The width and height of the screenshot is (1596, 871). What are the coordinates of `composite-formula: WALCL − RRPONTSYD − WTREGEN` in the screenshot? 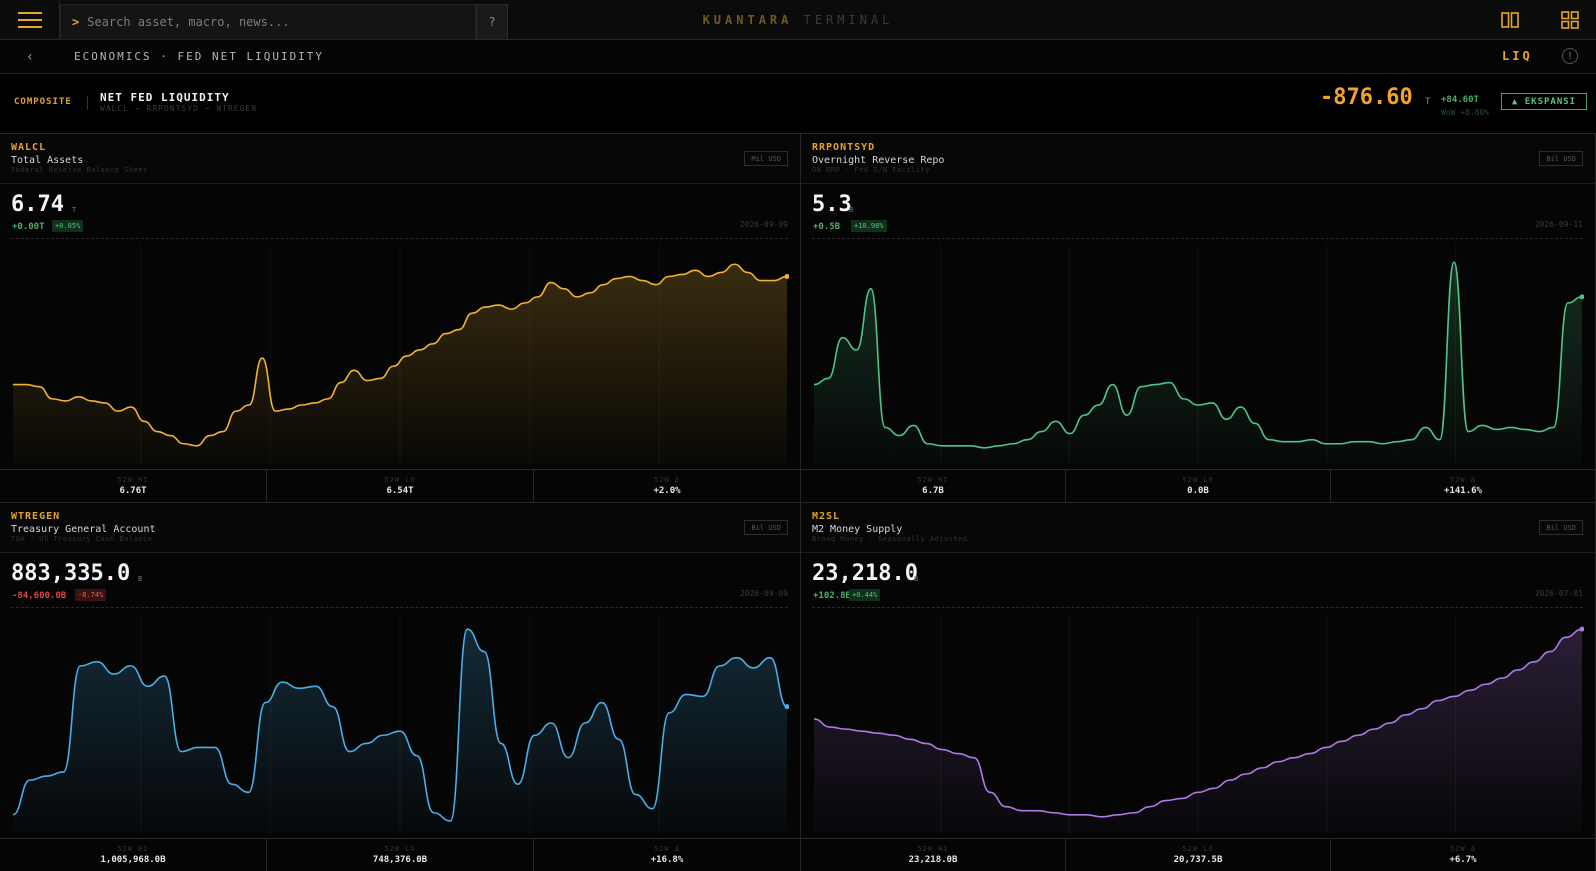 It's located at (179, 108).